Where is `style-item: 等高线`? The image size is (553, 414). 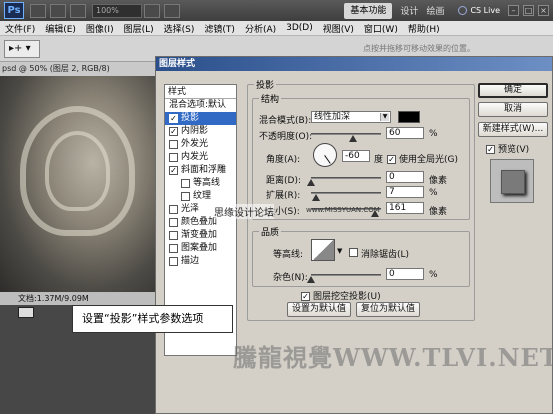
style-item: 等高线 is located at coordinates (200, 183).